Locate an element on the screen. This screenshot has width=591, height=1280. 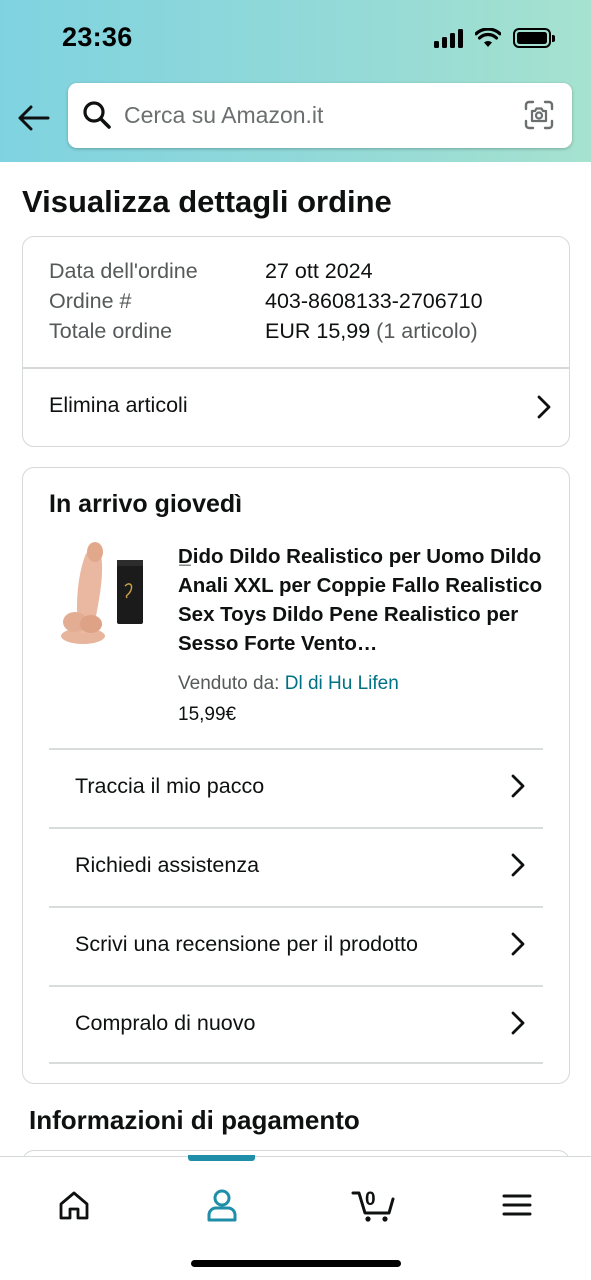
order-total-label: Totale ordine is located at coordinates (111, 331).